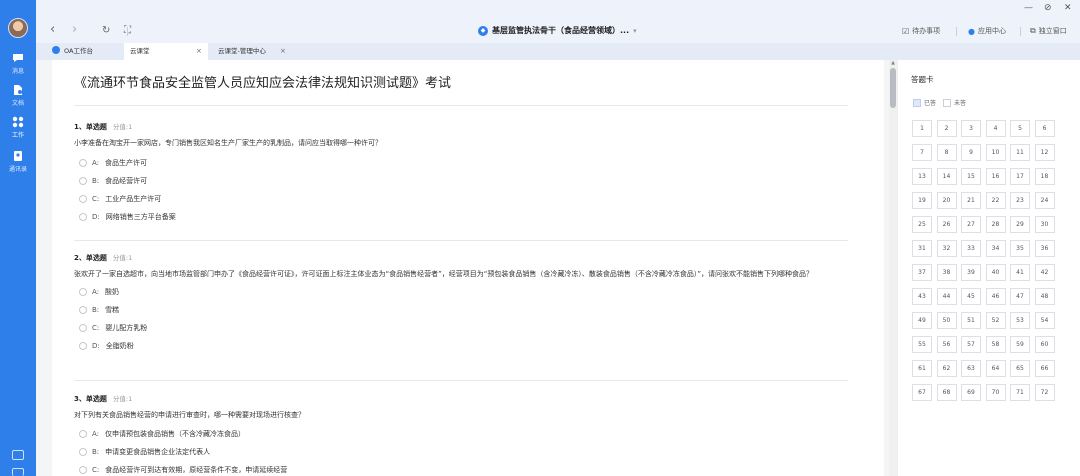 Image resolution: width=1080 pixels, height=476 pixels. Describe the element at coordinates (1020, 344) in the screenshot. I see `question-number-cell: 59` at that location.